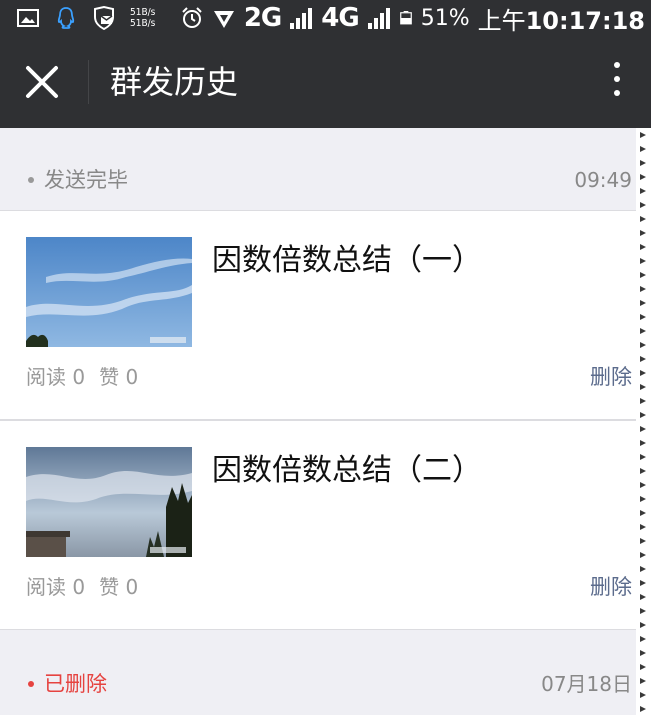 The image size is (651, 715). Describe the element at coordinates (643, 421) in the screenshot. I see `torn-edge-decoration` at that location.